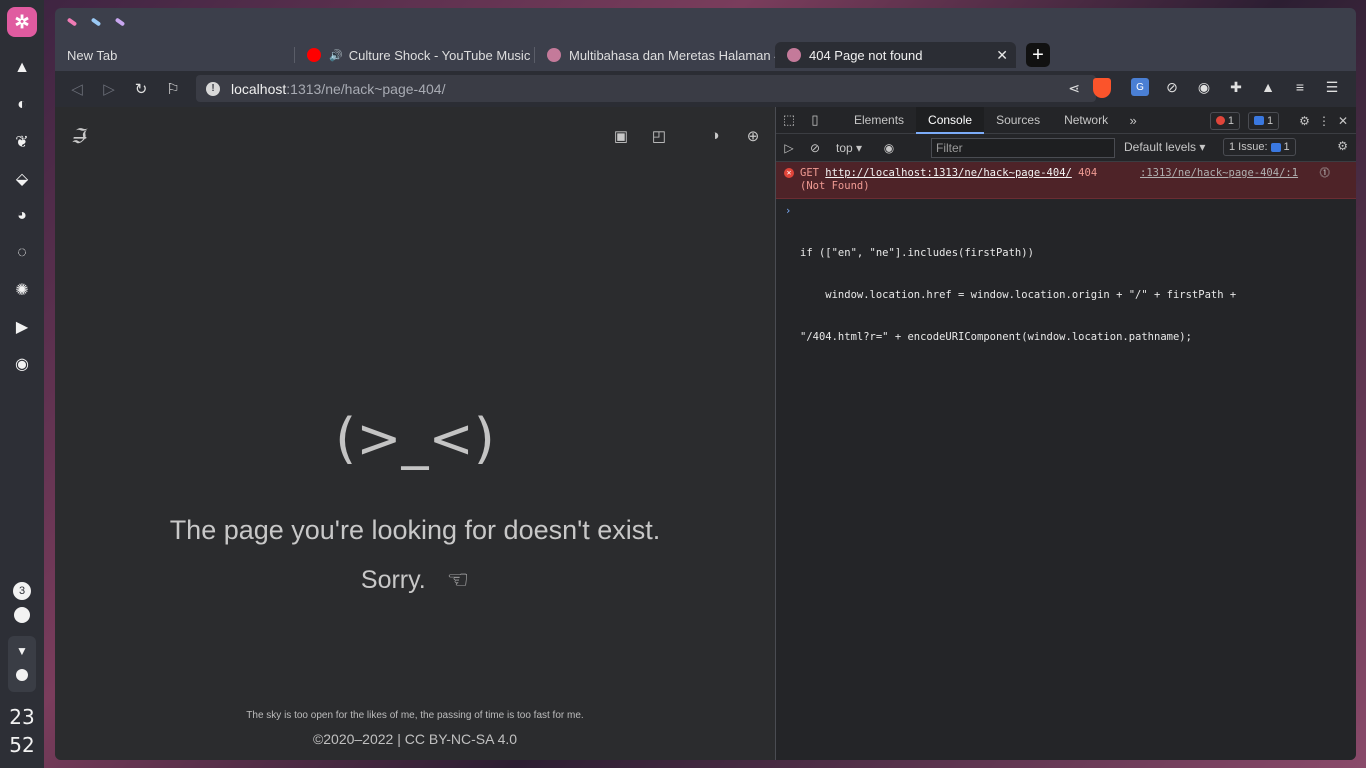 Image resolution: width=1366 pixels, height=768 pixels. Describe the element at coordinates (866, 55) in the screenshot. I see `tab-title: 404 Page not found` at that location.